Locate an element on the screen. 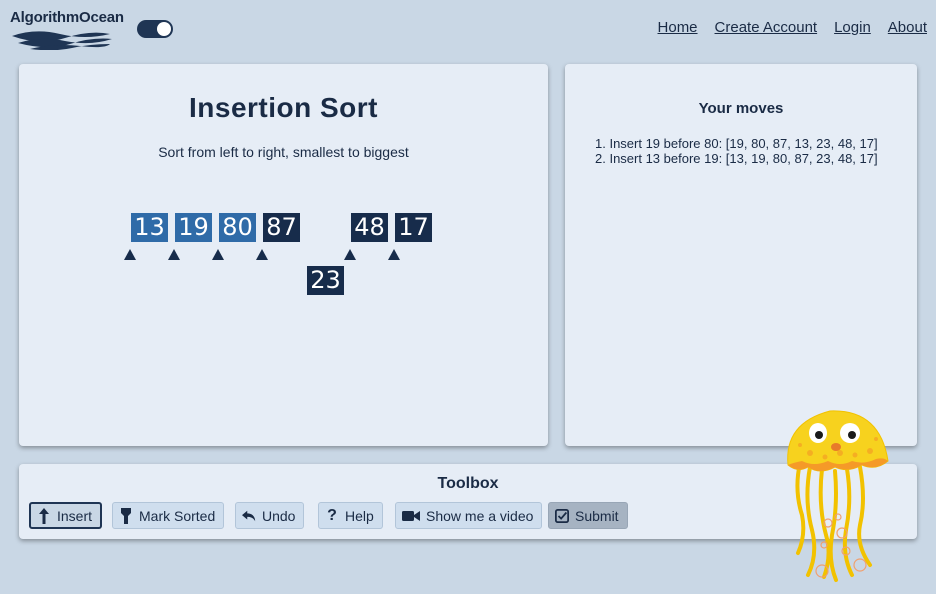  jellyfish-mascot-icon is located at coordinates (838, 496).